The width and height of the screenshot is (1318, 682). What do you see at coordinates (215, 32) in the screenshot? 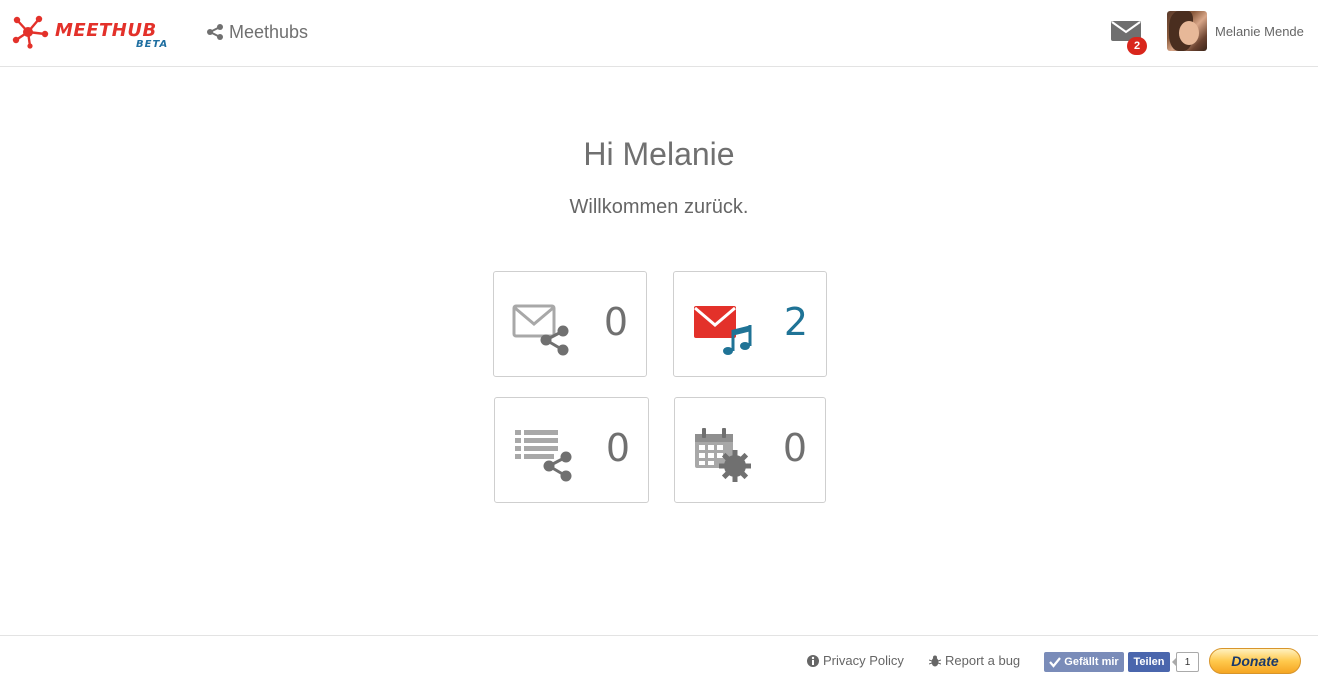
I see `share-icon` at bounding box center [215, 32].